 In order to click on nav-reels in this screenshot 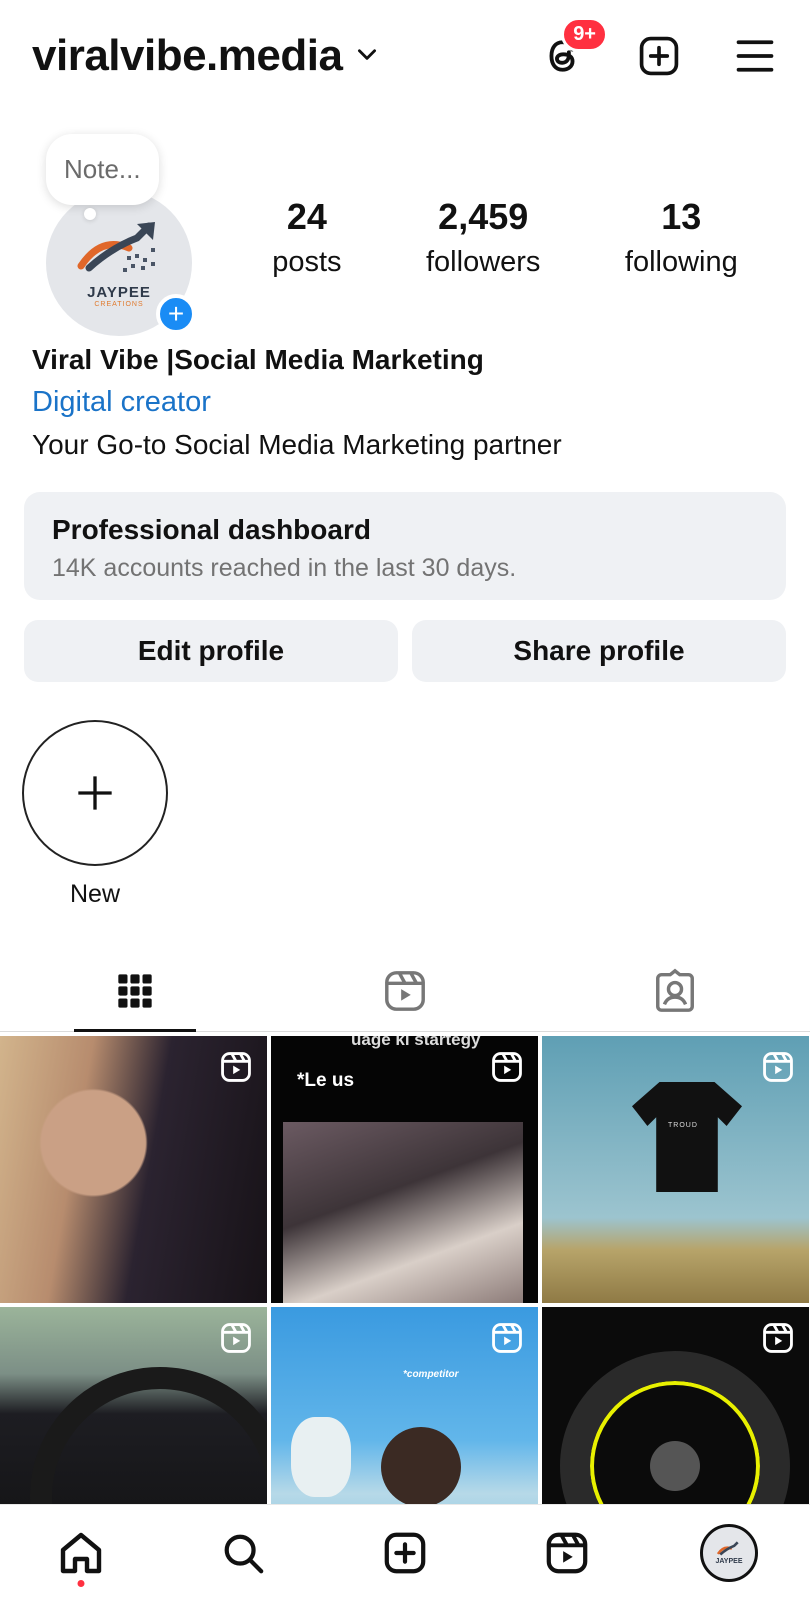, I will do `click(567, 1553)`.